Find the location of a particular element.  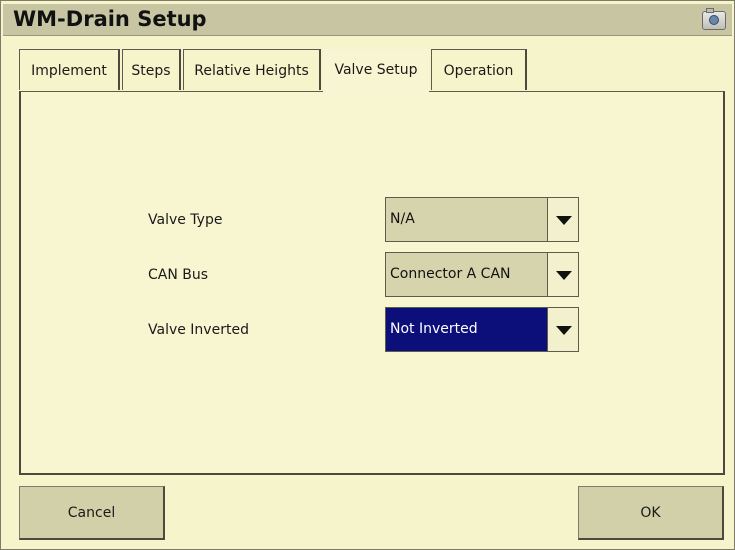

can-bus-select: Connector A CAN is located at coordinates (482, 274).